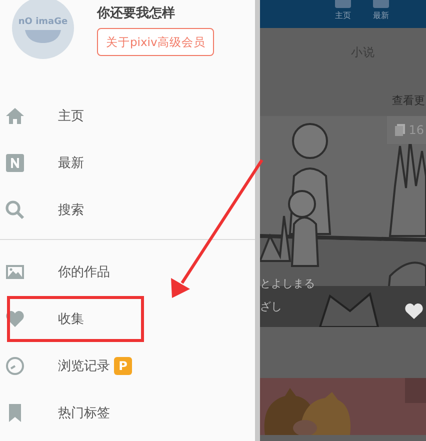 The height and width of the screenshot is (441, 426). I want to click on menu-item: 最新, so click(127, 162).